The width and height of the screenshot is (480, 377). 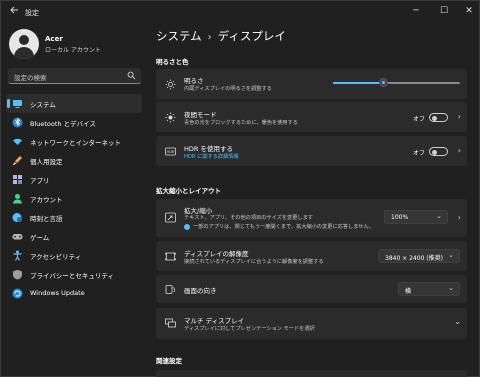 I want to click on maximize-button: ☐, so click(x=444, y=11).